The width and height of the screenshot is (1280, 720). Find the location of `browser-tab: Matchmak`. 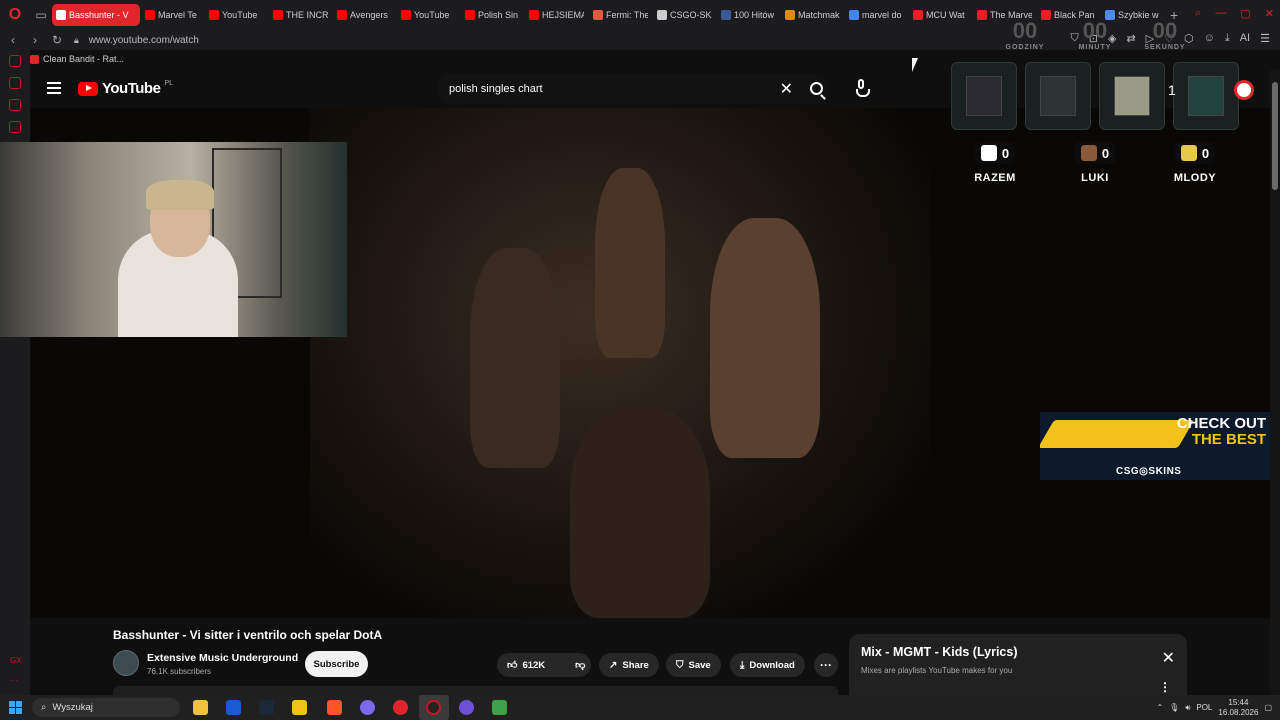

browser-tab: Matchmak is located at coordinates (812, 15).